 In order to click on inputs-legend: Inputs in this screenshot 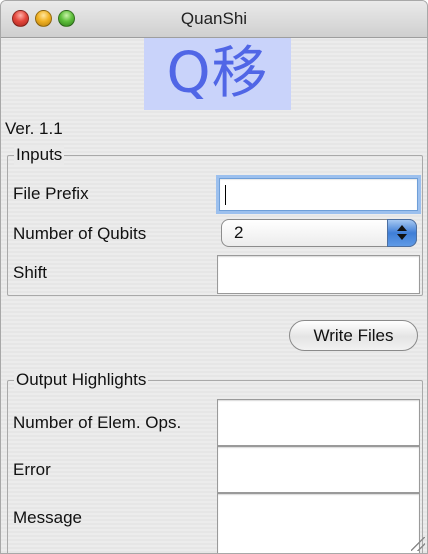, I will do `click(39, 155)`.